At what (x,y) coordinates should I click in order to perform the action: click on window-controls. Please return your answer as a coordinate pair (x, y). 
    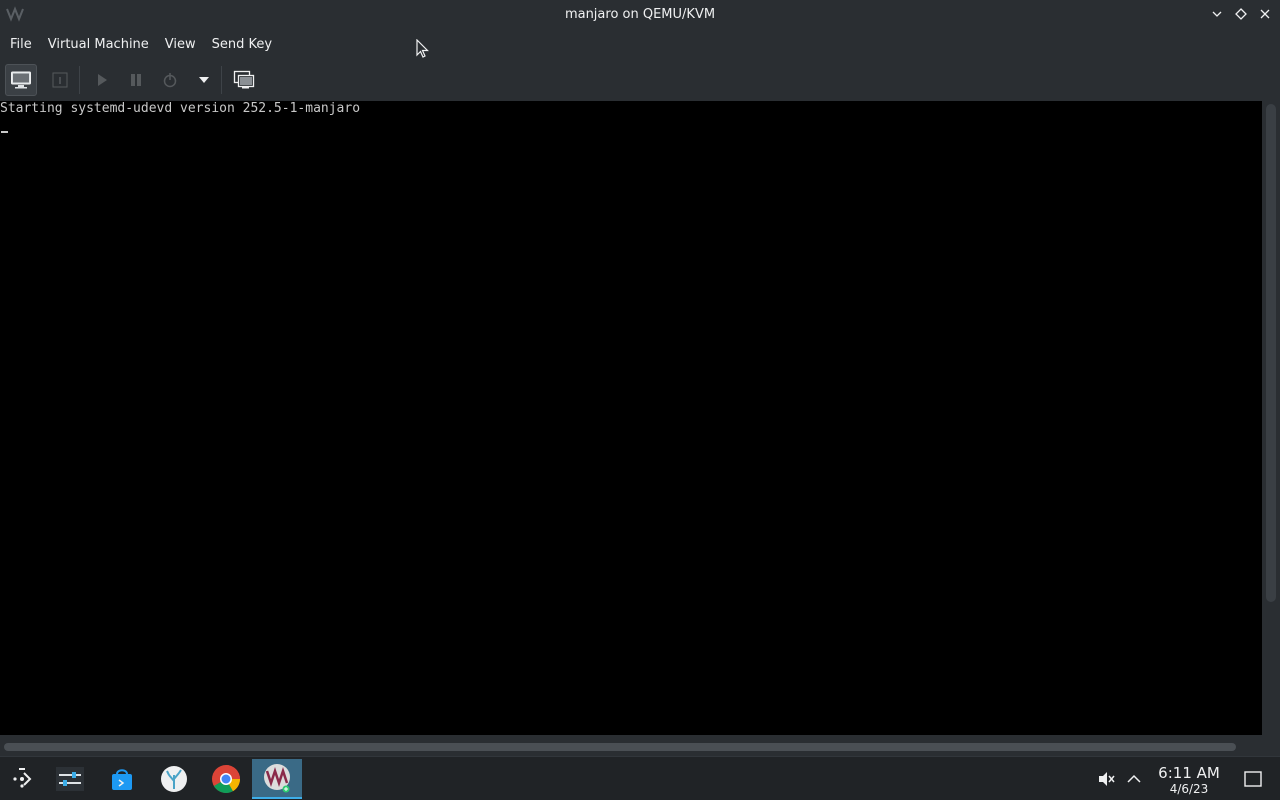
    Looking at the image, I should click on (1241, 14).